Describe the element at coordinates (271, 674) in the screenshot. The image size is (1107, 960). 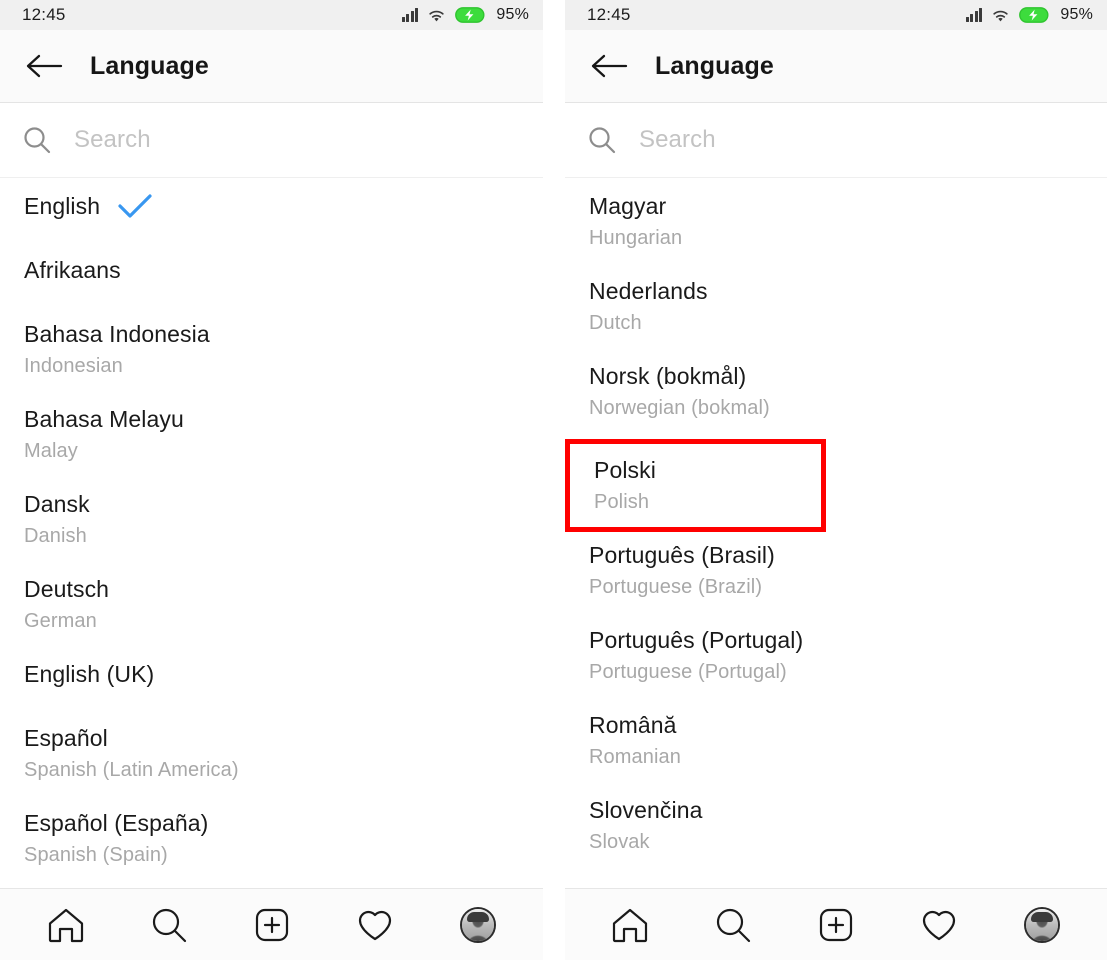
I see `language-list-item: English (UK)` at that location.